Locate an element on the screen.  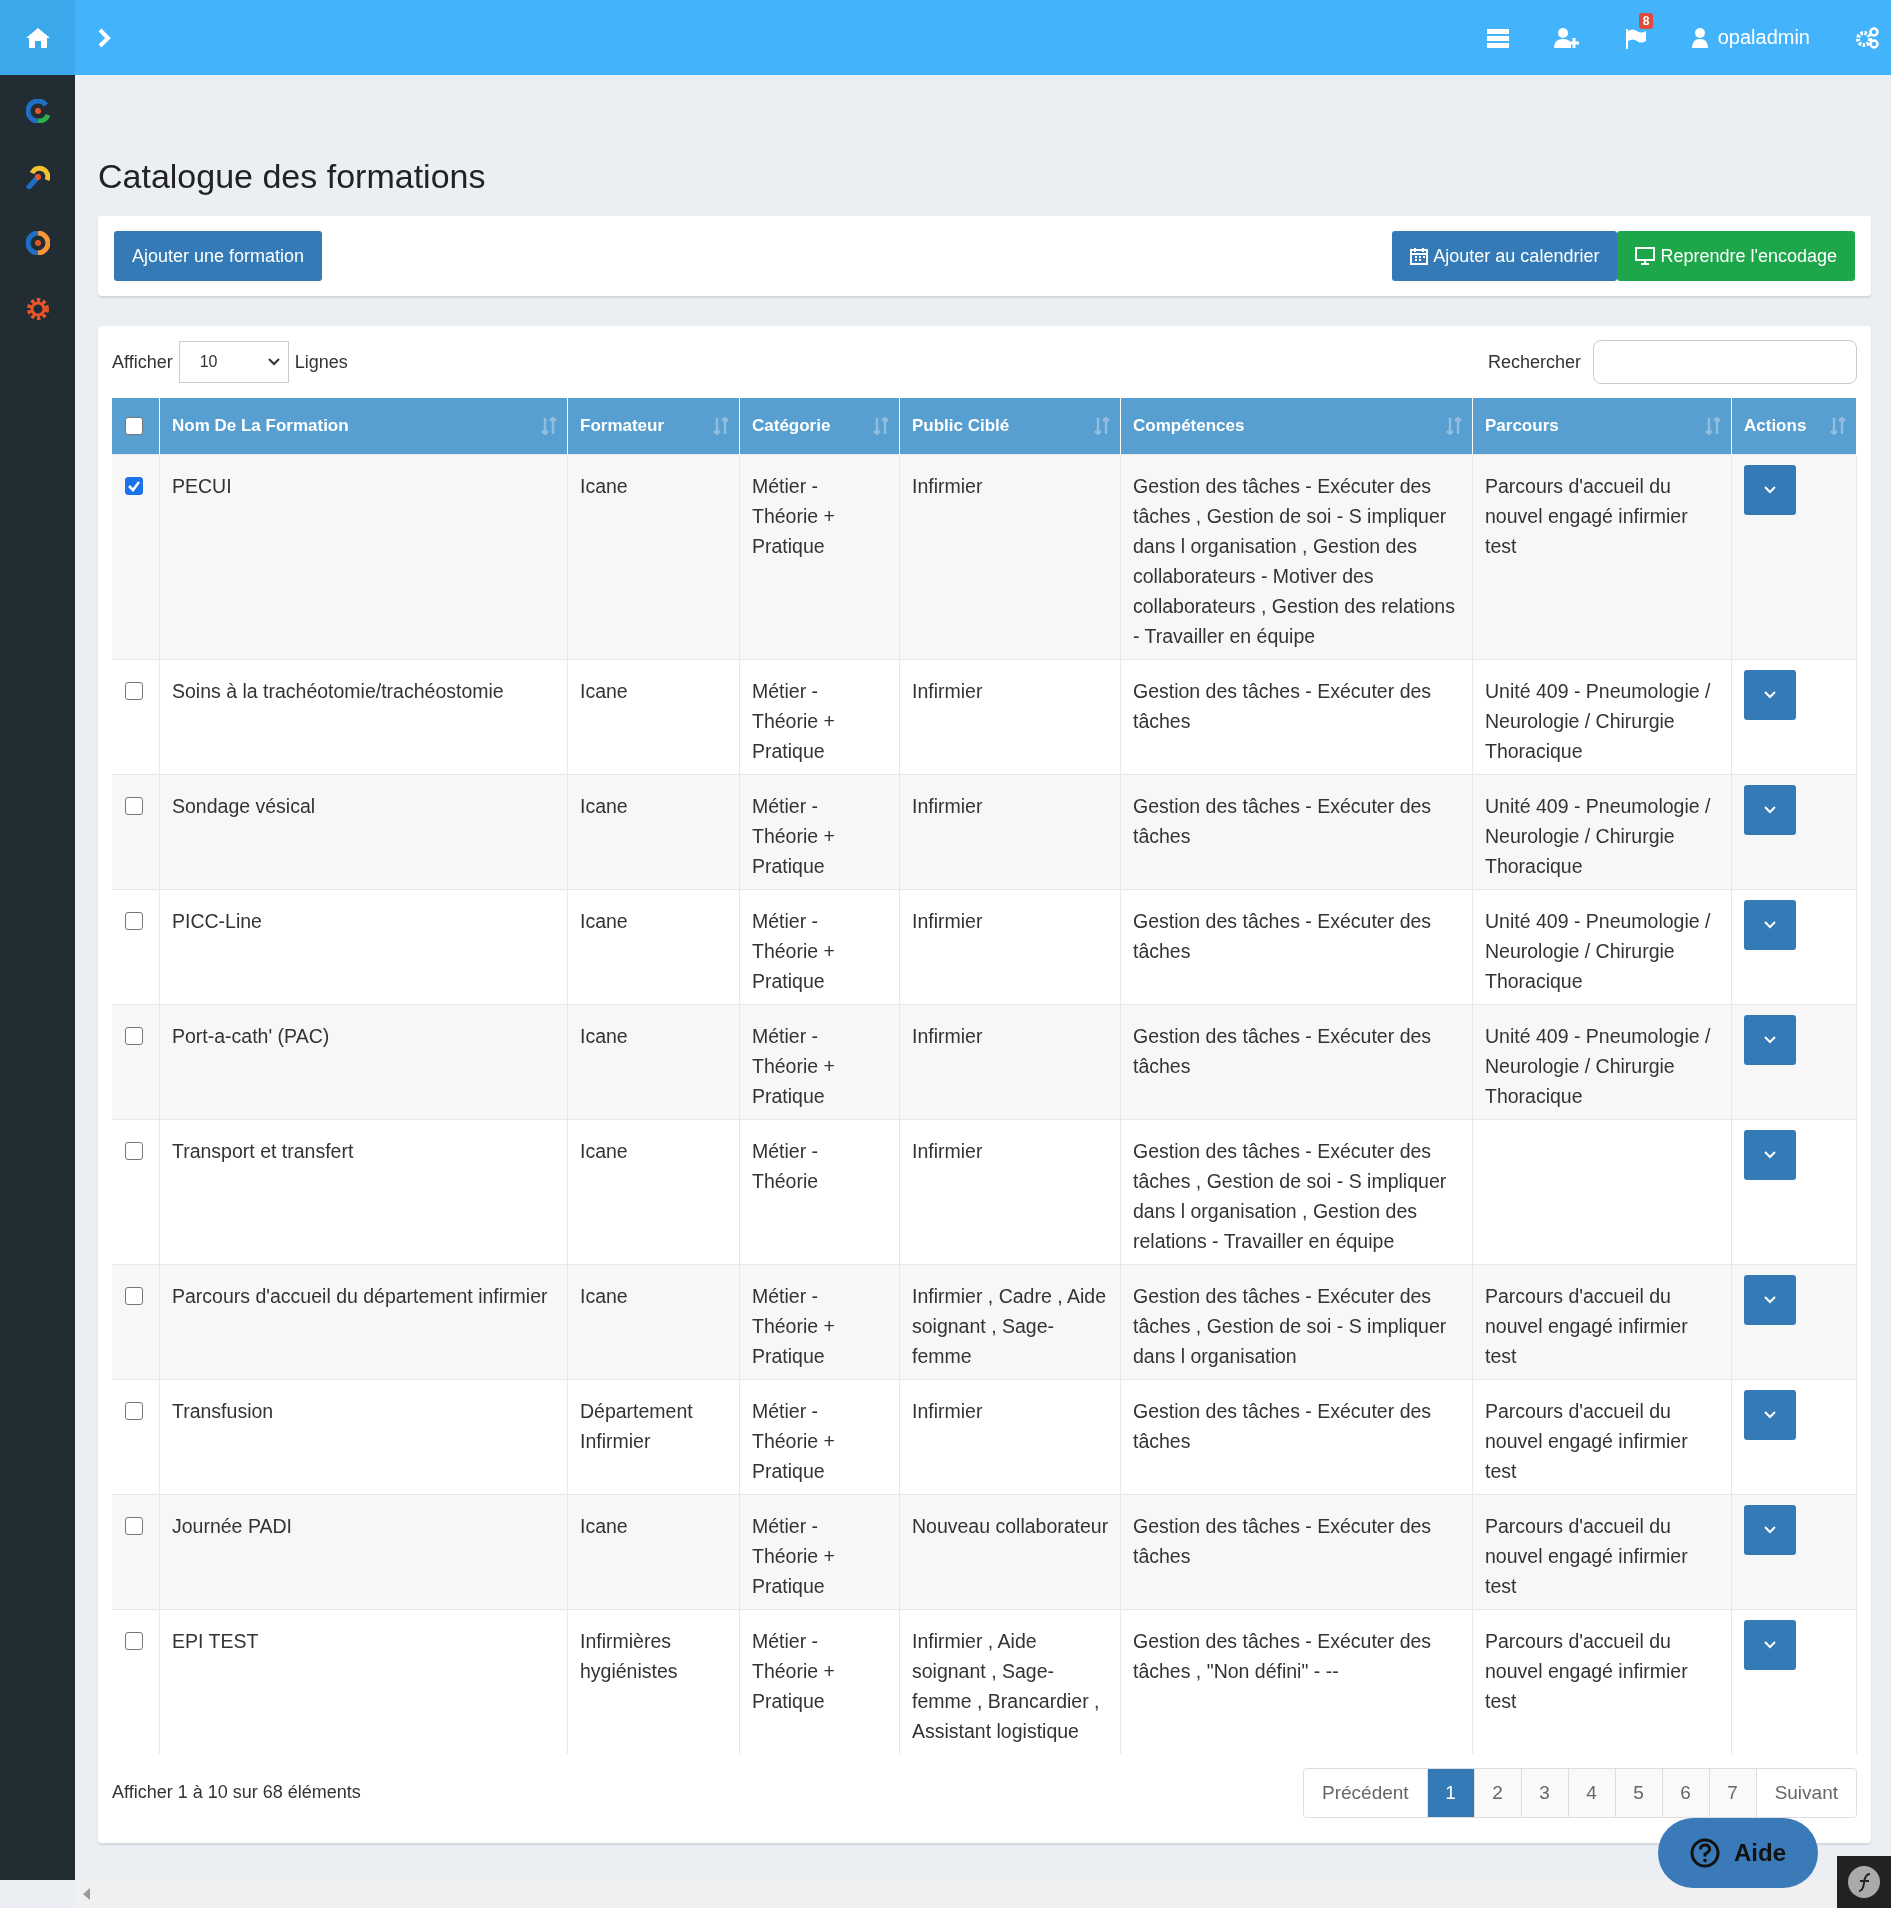
flag-icon is located at coordinates (1635, 37).